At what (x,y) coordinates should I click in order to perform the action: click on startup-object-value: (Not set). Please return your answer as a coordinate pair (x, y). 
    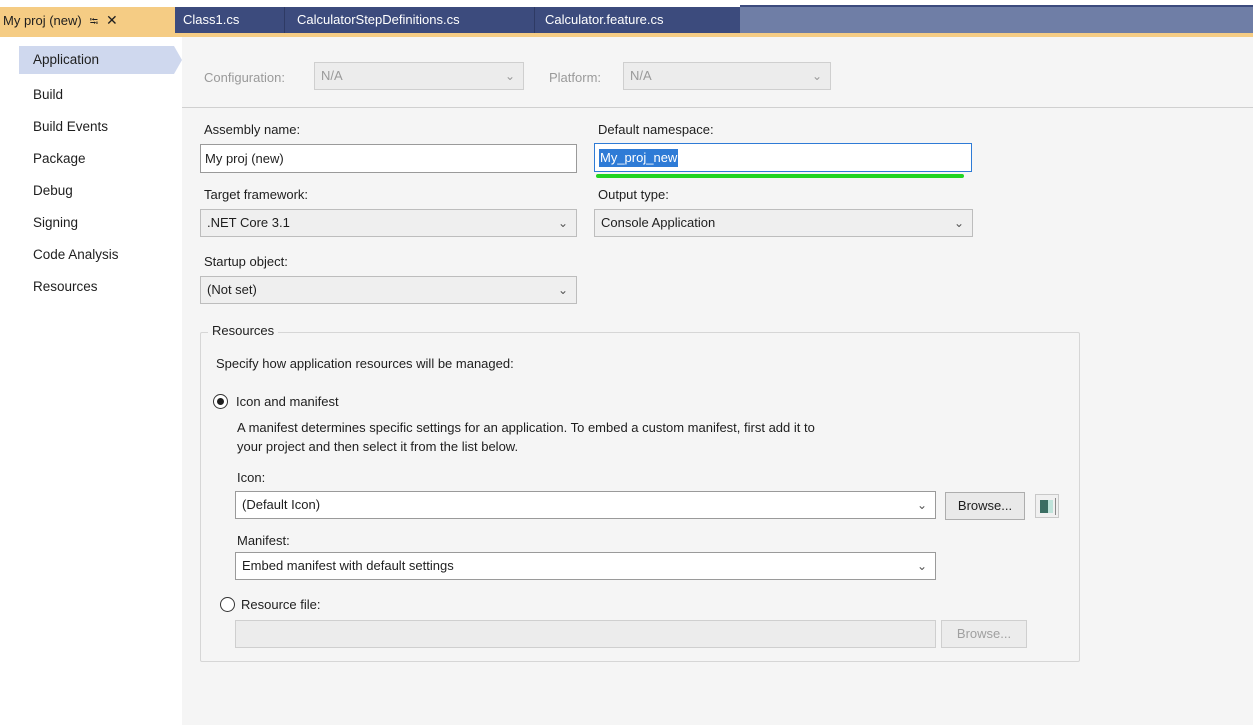
    Looking at the image, I should click on (232, 289).